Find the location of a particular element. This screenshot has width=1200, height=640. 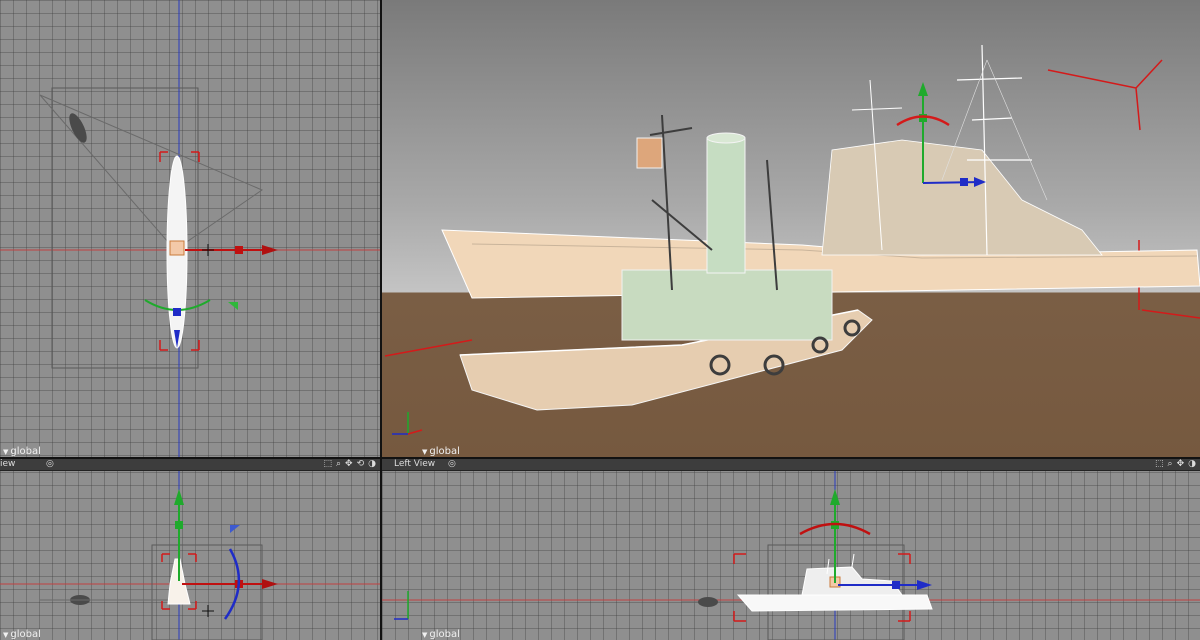

viewport-divider-horizontal is located at coordinates (600, 458).